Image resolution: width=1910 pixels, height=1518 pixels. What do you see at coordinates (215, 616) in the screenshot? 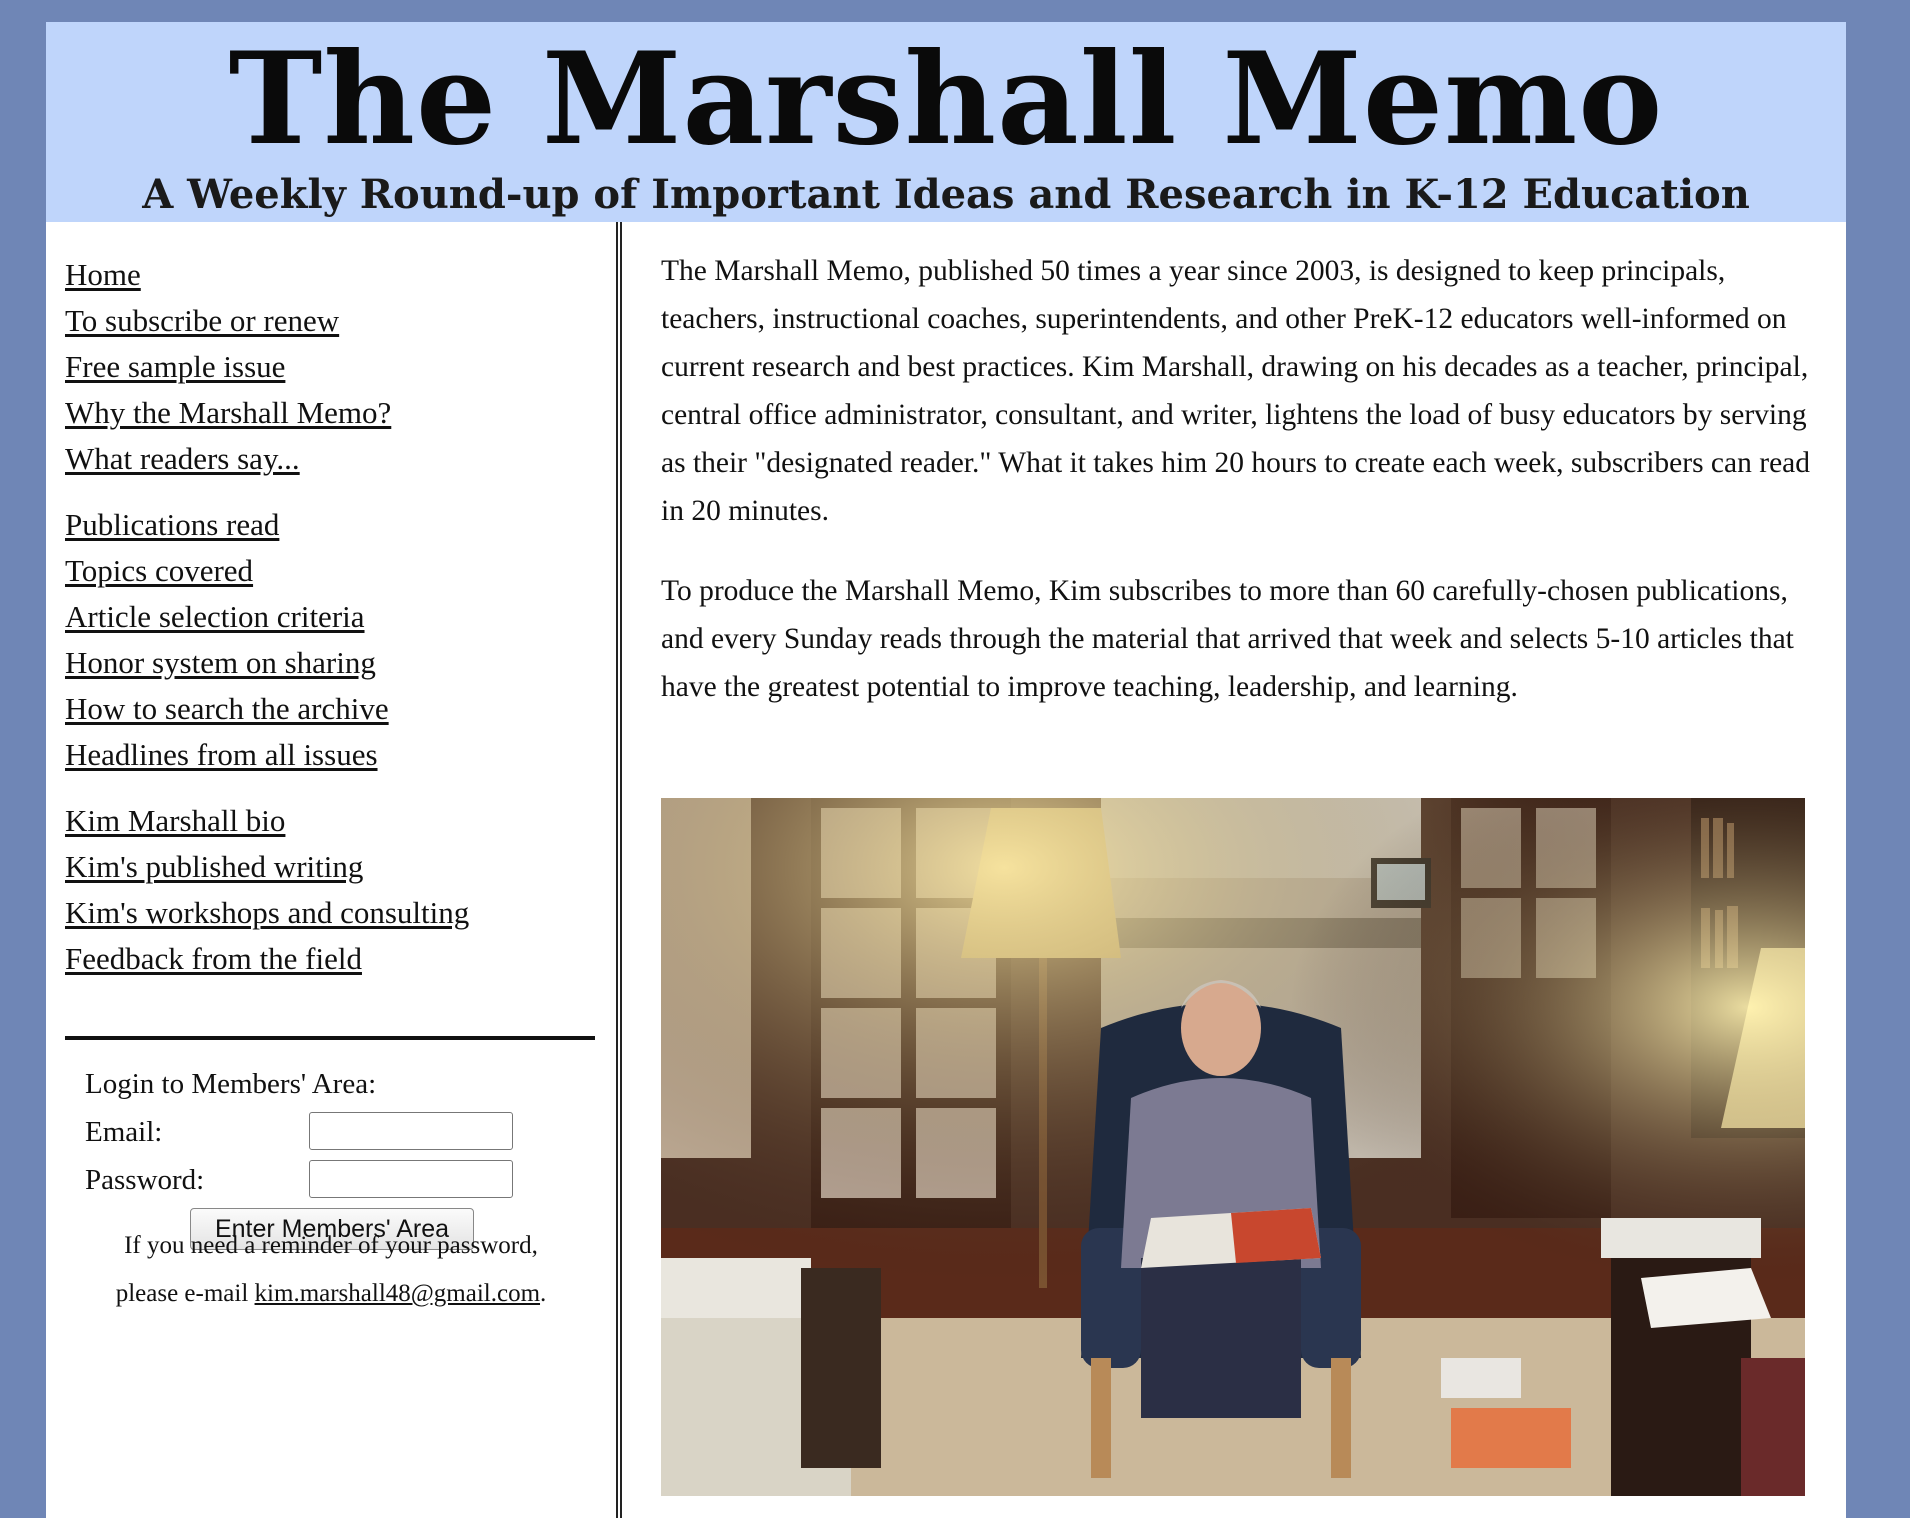
I see `nav-link-selection-criteria: Article selection criteria` at bounding box center [215, 616].